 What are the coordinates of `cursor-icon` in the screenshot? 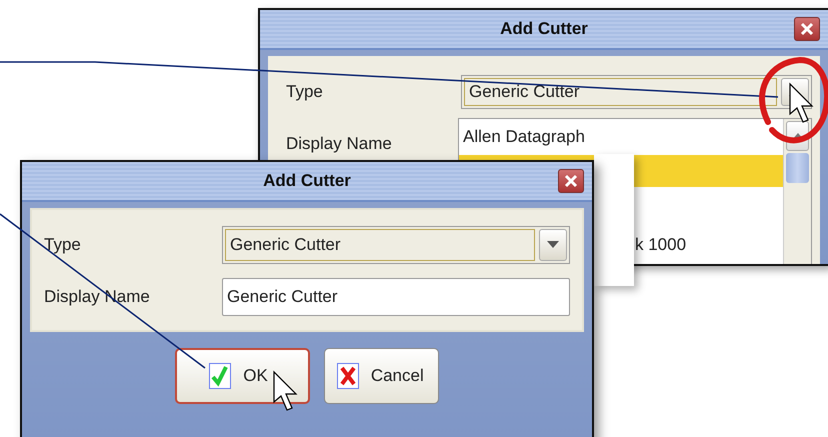 It's located at (285, 390).